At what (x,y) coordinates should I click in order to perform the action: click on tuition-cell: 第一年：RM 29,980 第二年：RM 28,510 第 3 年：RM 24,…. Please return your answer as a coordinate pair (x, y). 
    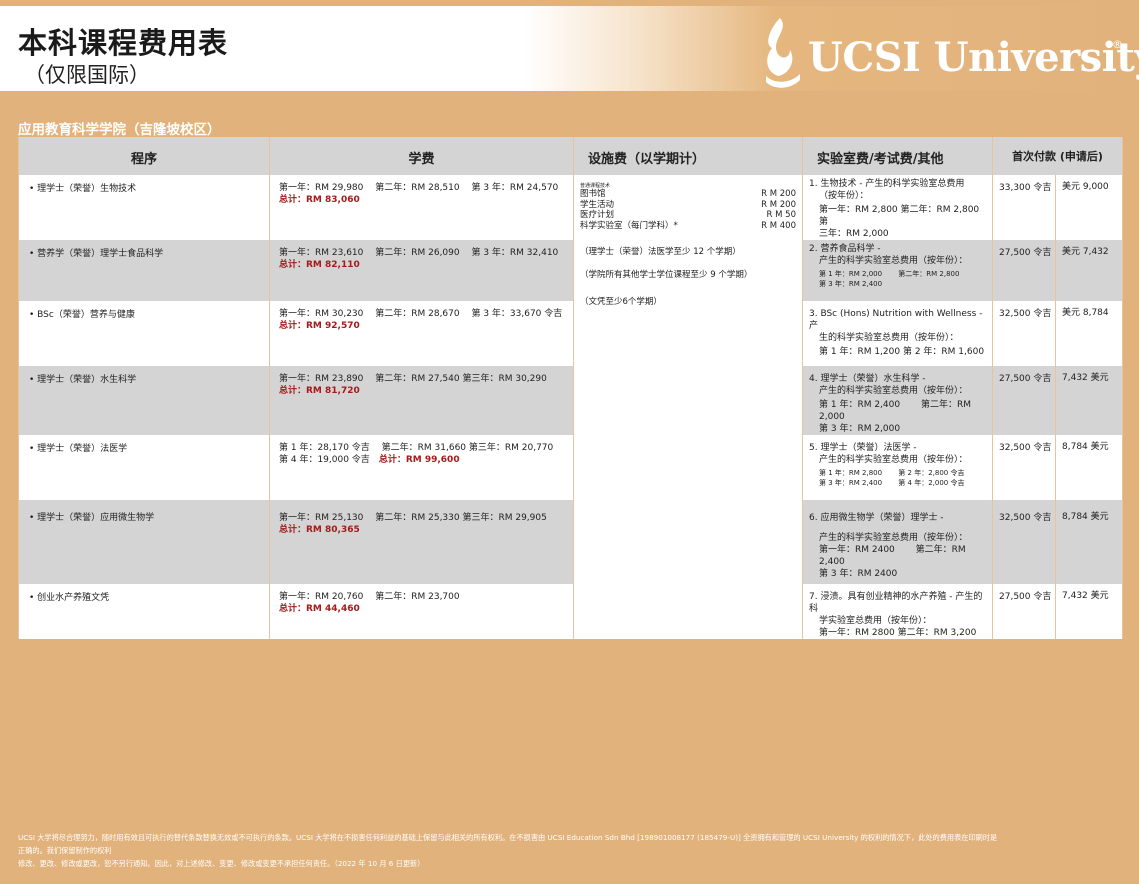
    Looking at the image, I should click on (421, 207).